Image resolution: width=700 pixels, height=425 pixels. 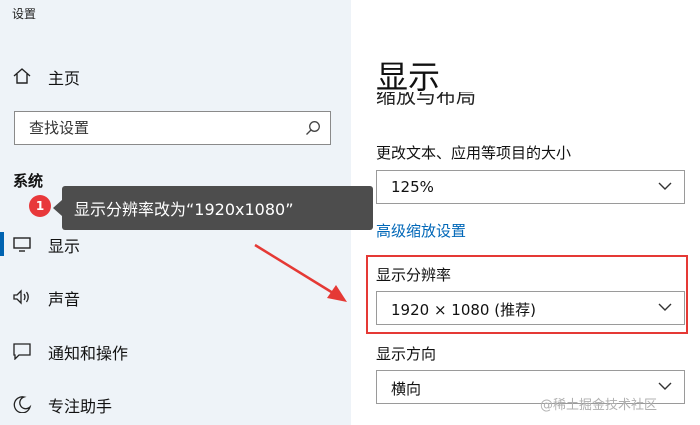 I want to click on moon-icon, so click(x=22, y=404).